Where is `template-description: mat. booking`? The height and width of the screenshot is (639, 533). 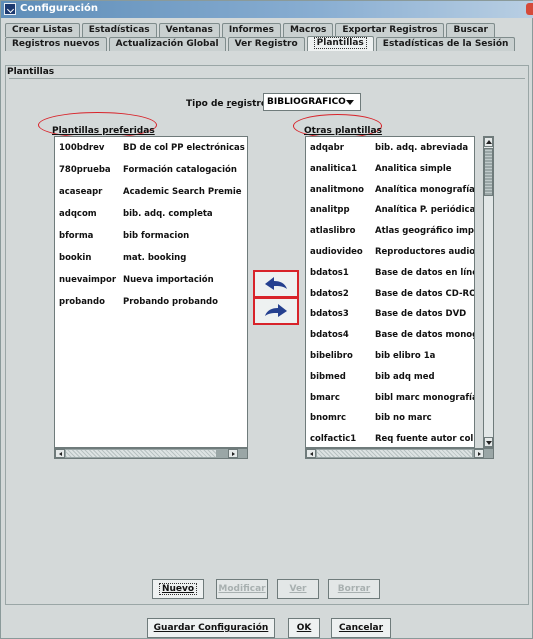
template-description: mat. booking is located at coordinates (155, 258).